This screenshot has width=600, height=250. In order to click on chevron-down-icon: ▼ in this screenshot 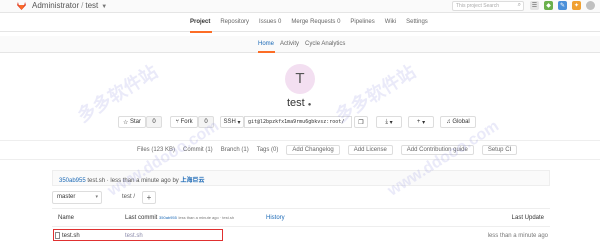, I will do `click(102, 7)`.